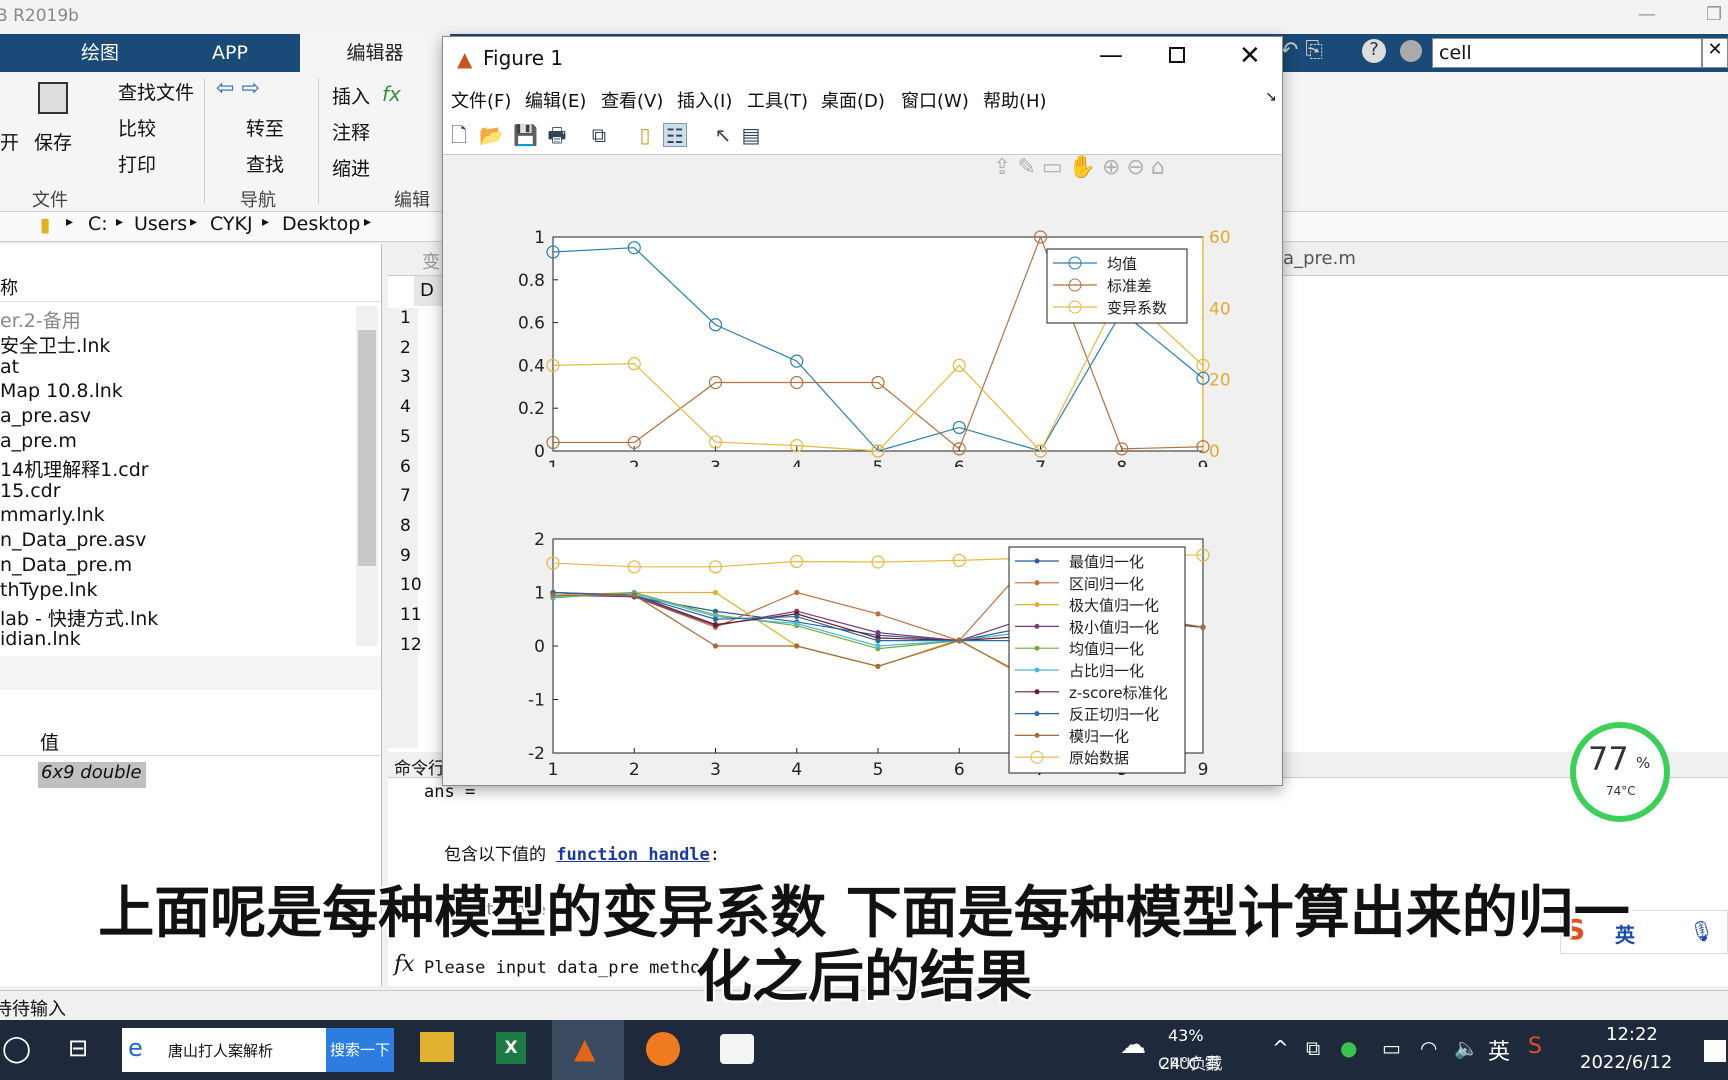  I want to click on print-button: 打印, so click(137, 163).